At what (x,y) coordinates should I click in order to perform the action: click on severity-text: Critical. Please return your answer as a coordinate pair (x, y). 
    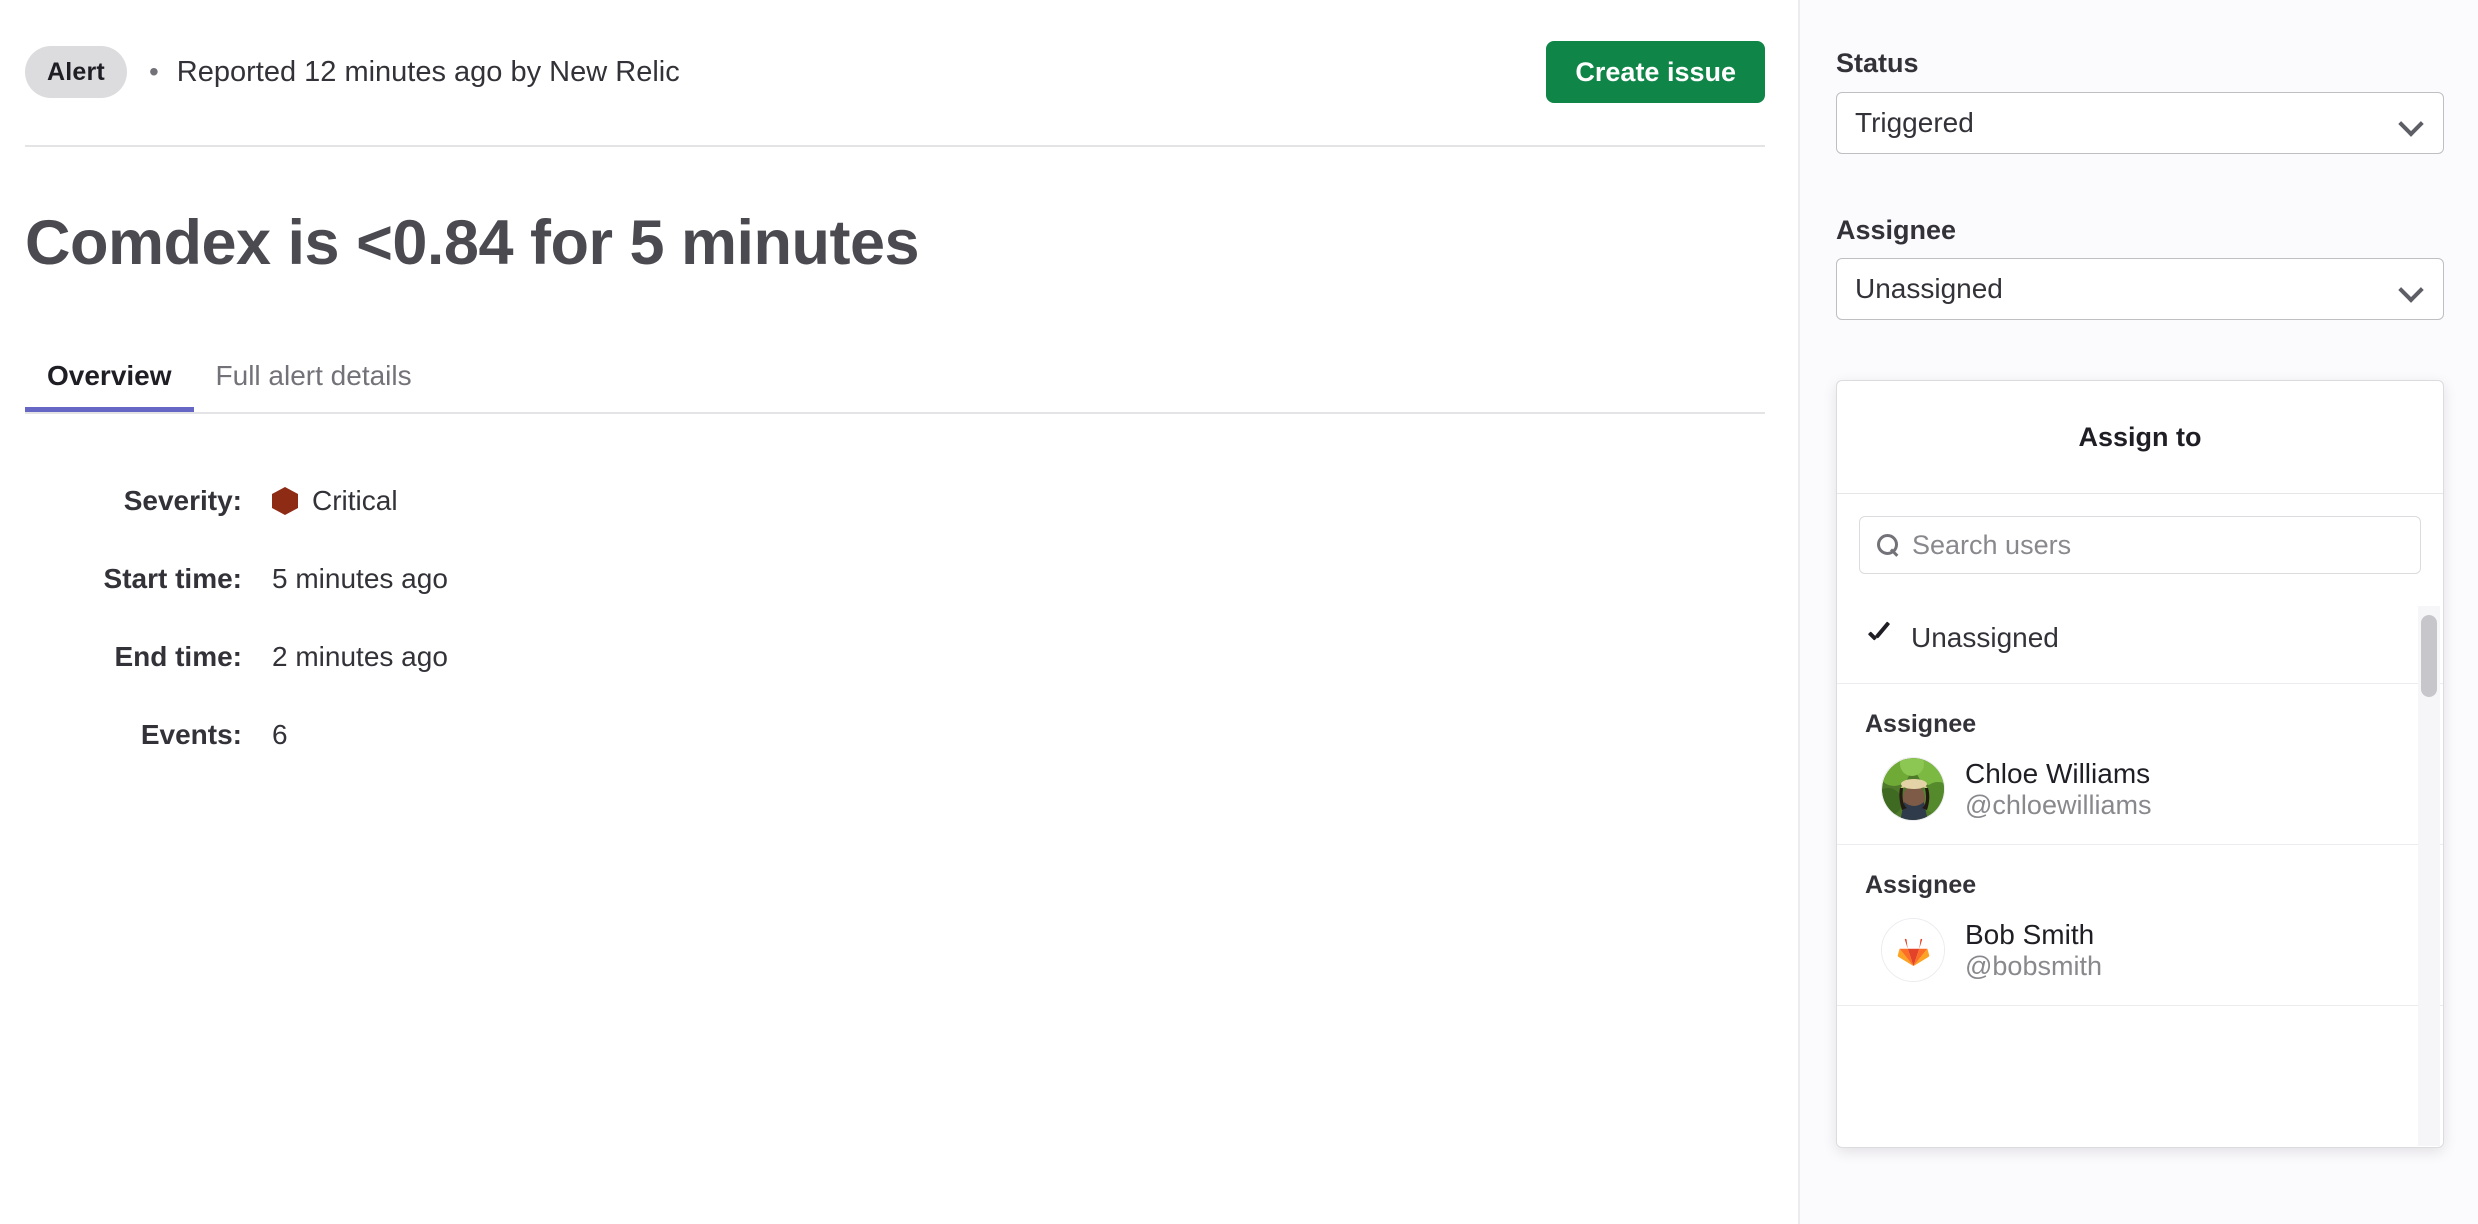
    Looking at the image, I should click on (355, 500).